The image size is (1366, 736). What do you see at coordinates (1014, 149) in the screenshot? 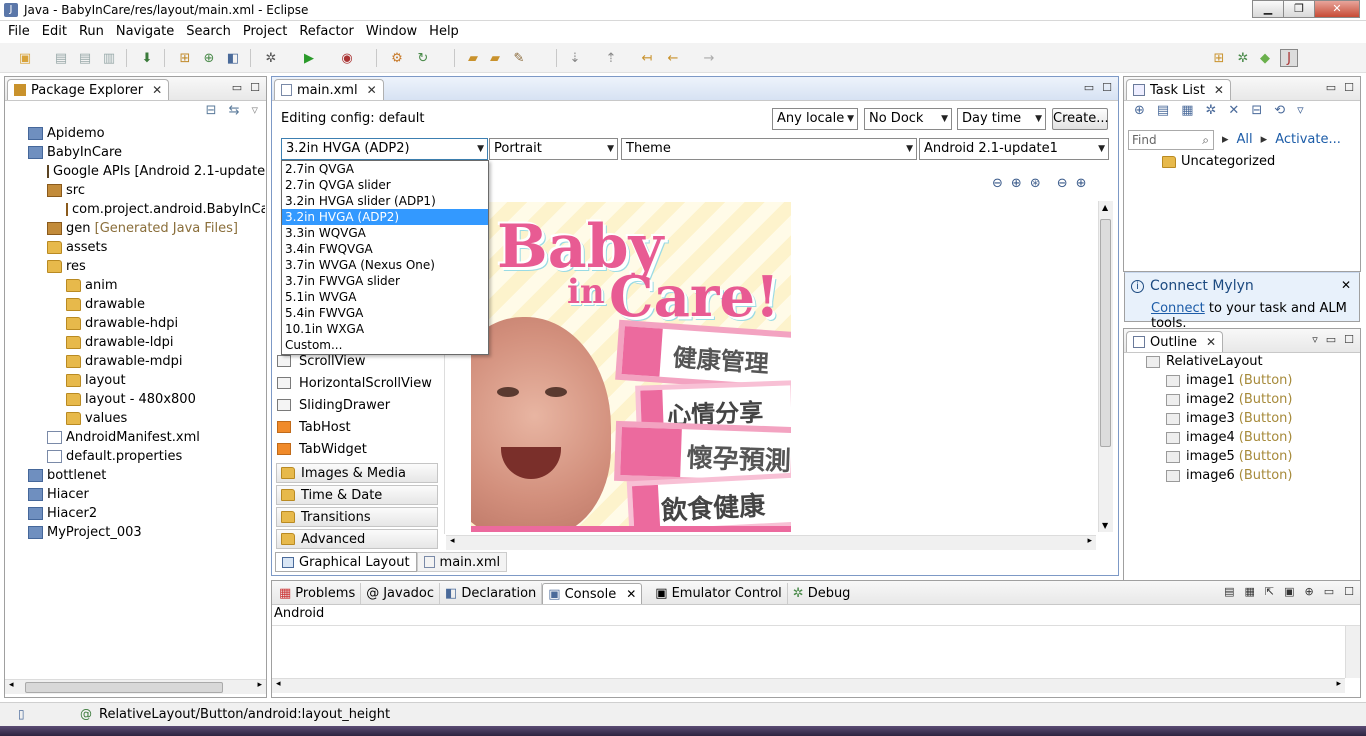
I see `target-select: Android 2.1-update1 ▼` at bounding box center [1014, 149].